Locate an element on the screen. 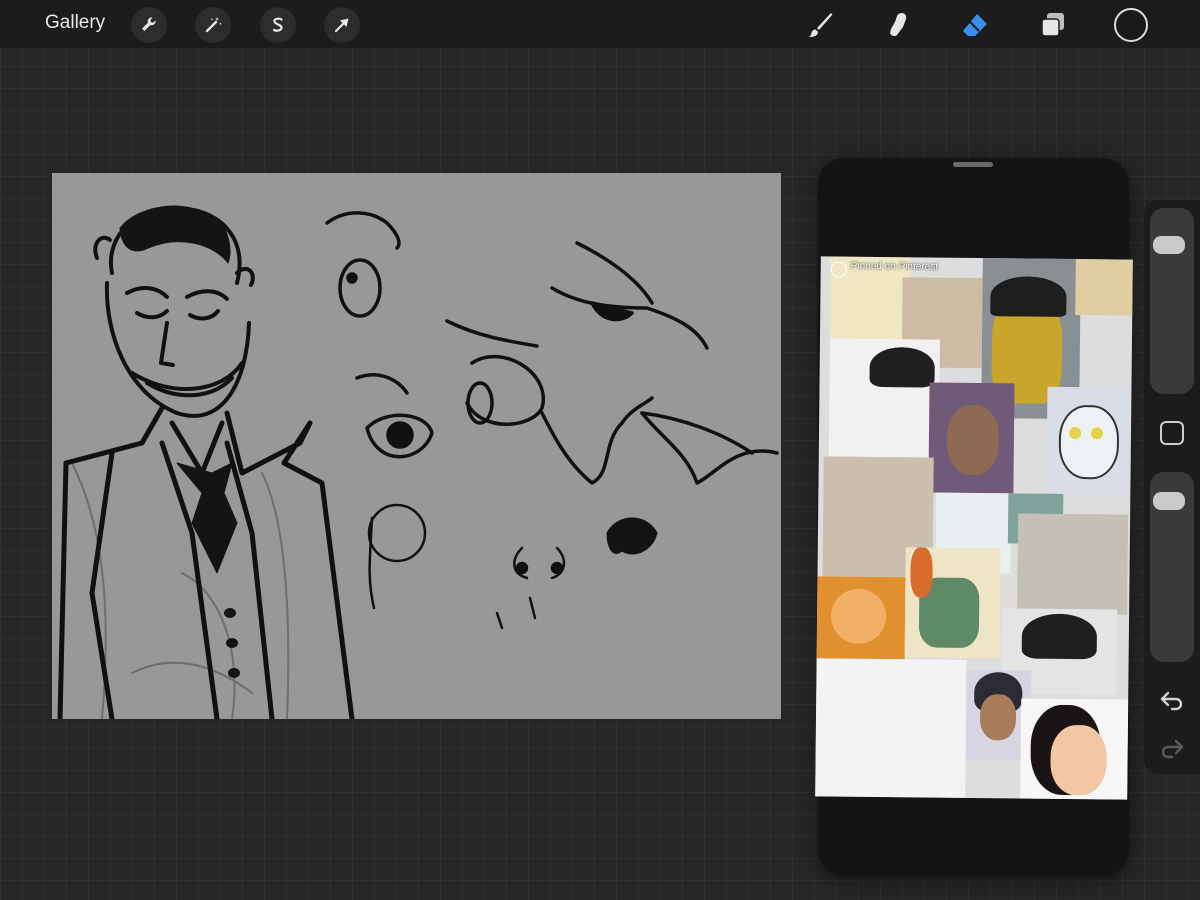  brush-tool-button is located at coordinates (820, 25).